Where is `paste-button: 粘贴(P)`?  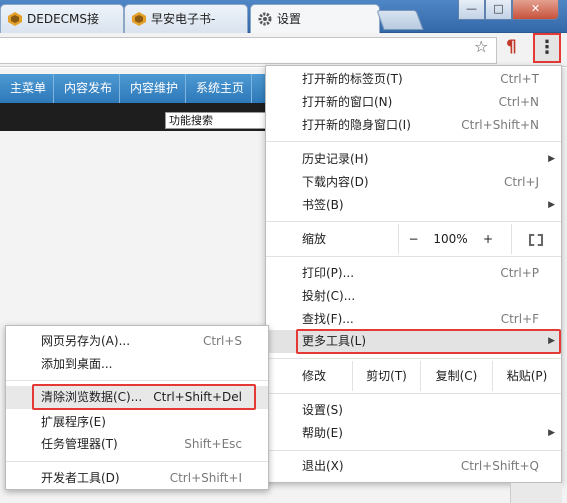
paste-button: 粘贴(P) is located at coordinates (526, 376).